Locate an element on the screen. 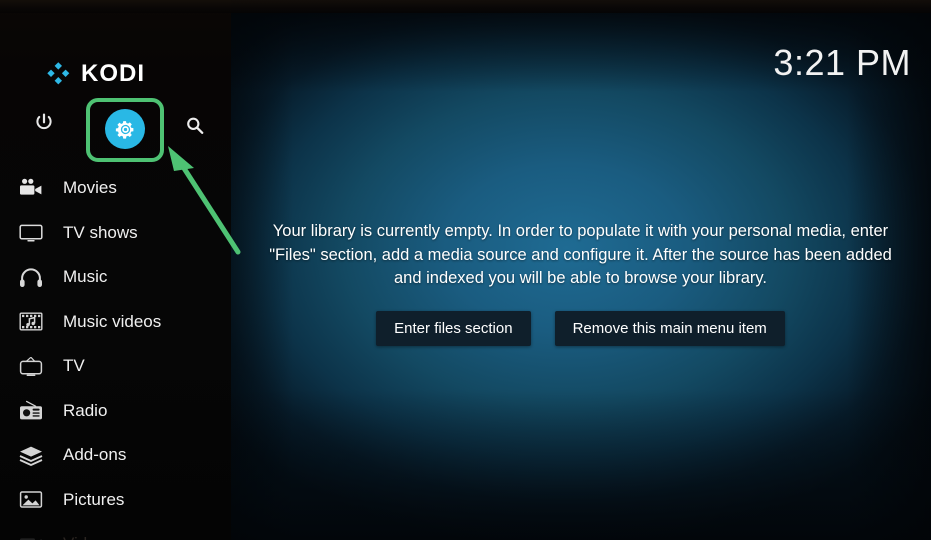  sidebar-item-movies: Movies is located at coordinates (115, 188).